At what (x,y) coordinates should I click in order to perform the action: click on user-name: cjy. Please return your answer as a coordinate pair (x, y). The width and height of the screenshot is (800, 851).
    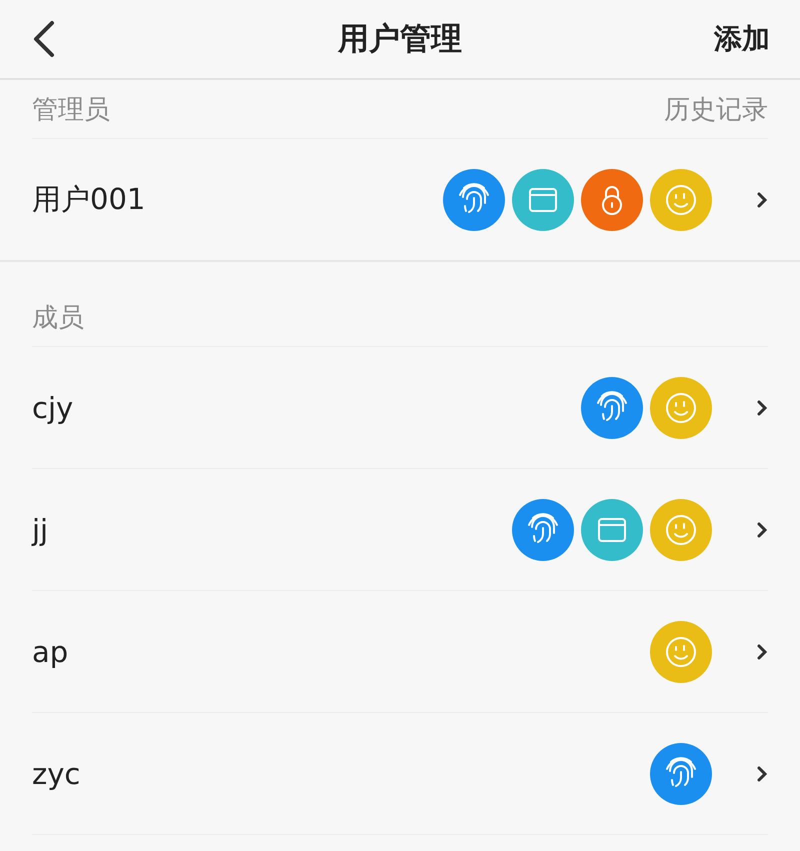
    Looking at the image, I should click on (53, 407).